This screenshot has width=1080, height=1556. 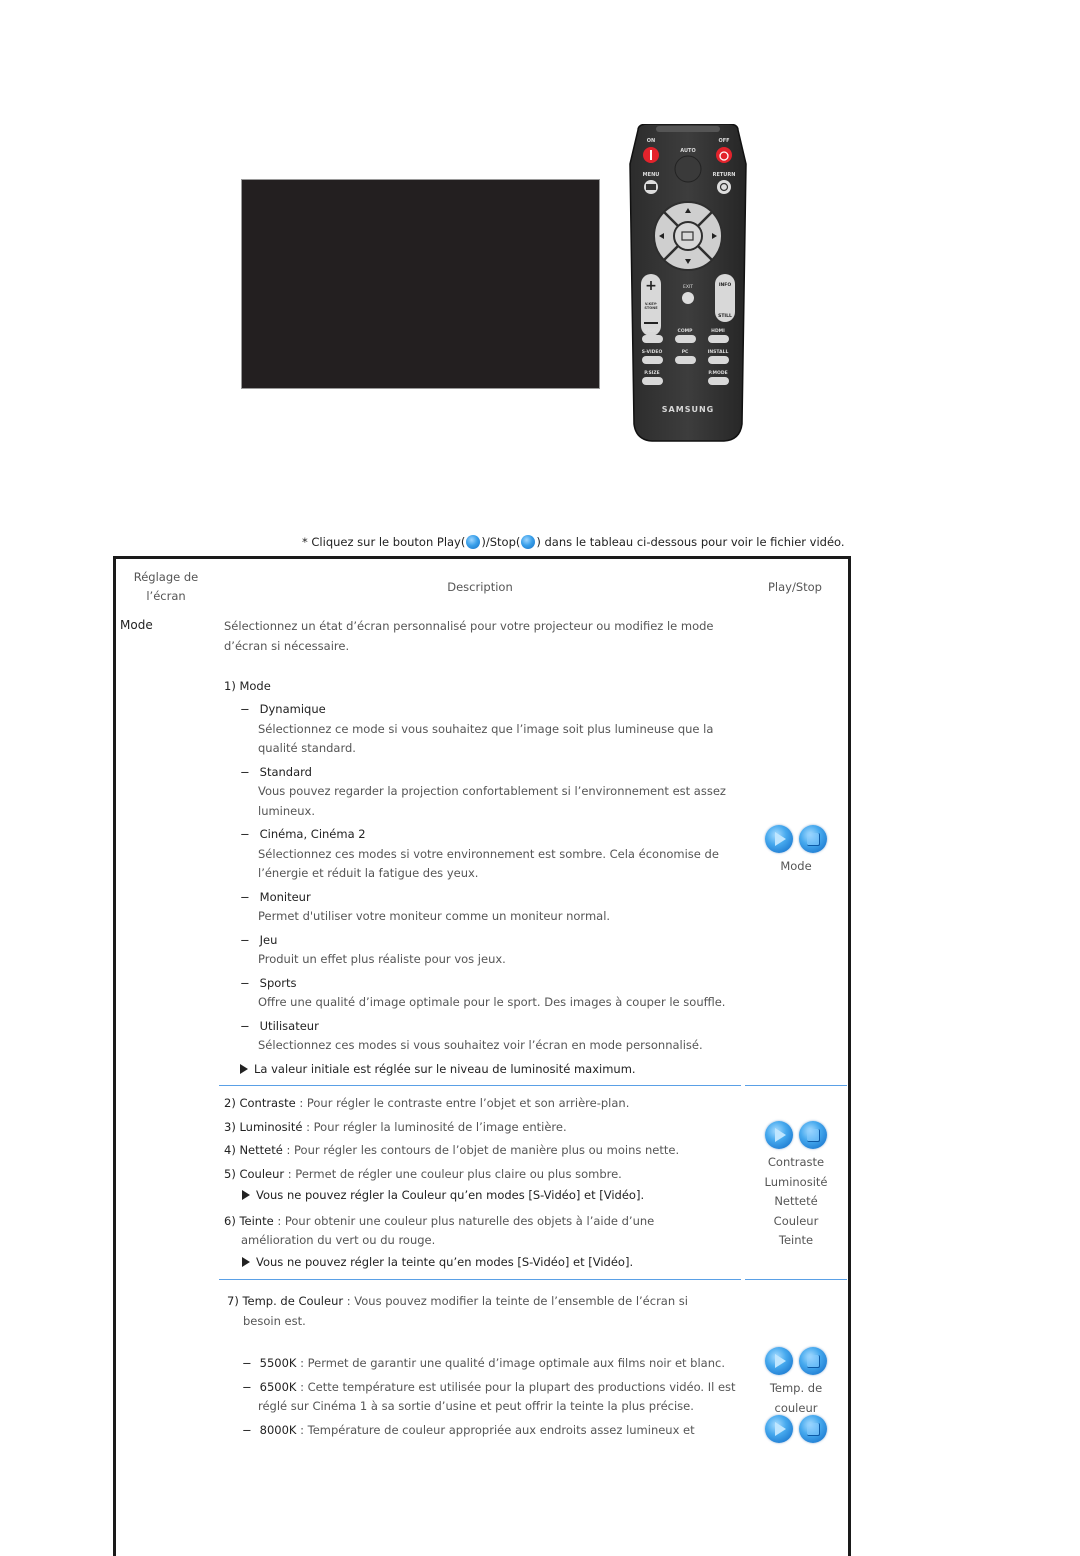 I want to click on column-header-description: Description, so click(x=480, y=587).